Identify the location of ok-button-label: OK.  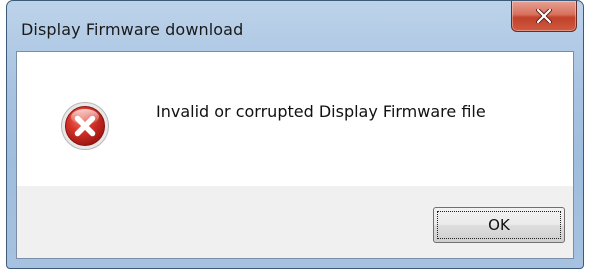
(499, 225).